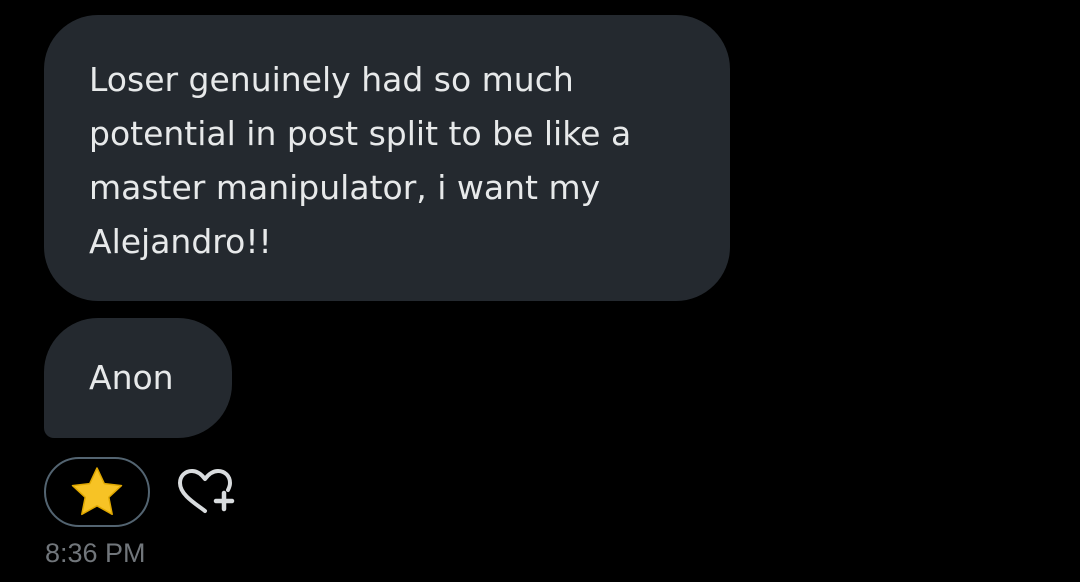  I want to click on message-text: Anon, so click(131, 377).